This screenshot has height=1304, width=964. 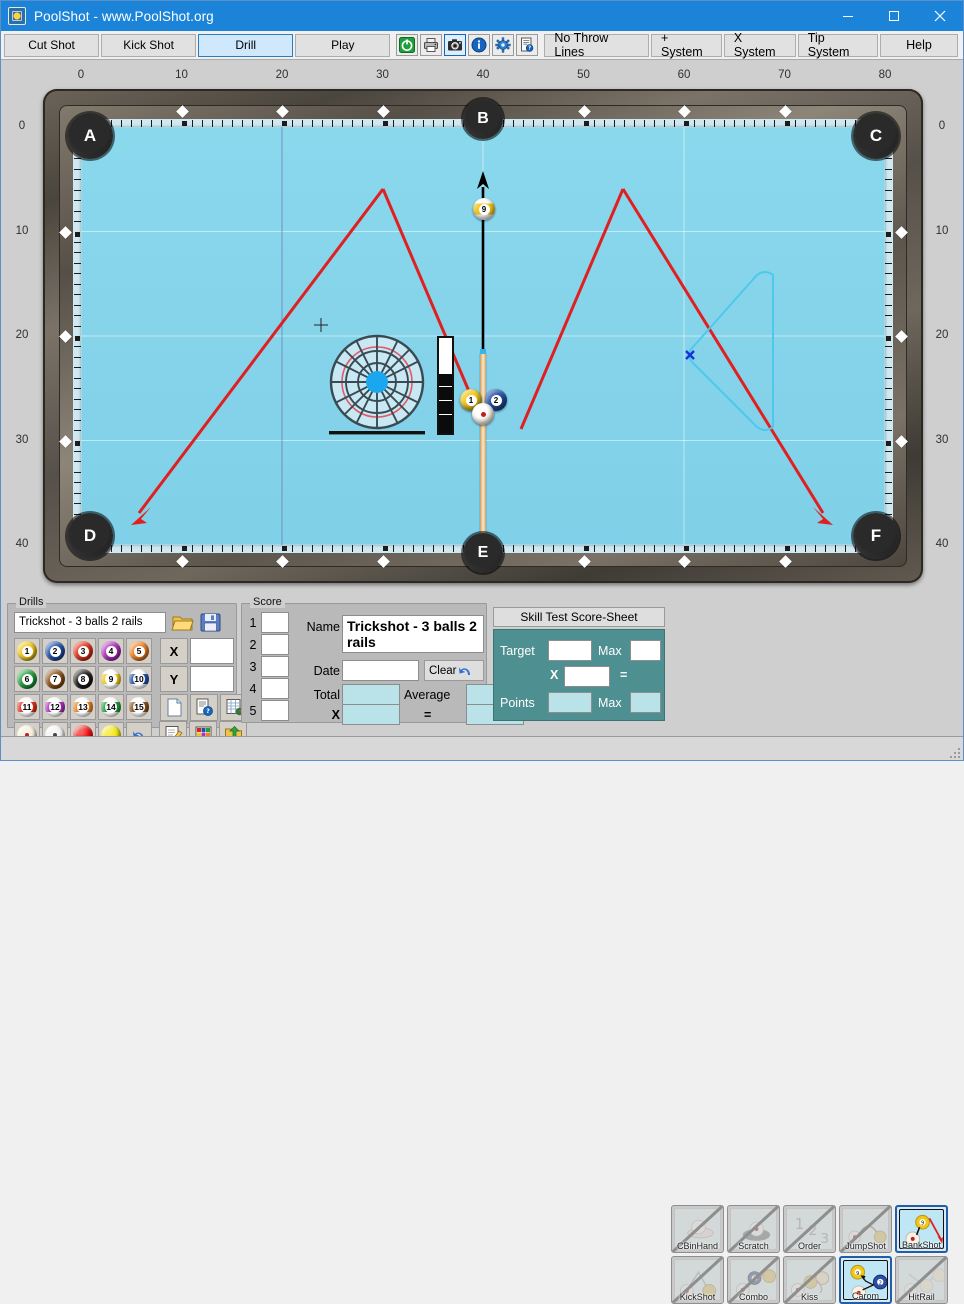 What do you see at coordinates (55, 679) in the screenshot?
I see `palette-ball-7: 7` at bounding box center [55, 679].